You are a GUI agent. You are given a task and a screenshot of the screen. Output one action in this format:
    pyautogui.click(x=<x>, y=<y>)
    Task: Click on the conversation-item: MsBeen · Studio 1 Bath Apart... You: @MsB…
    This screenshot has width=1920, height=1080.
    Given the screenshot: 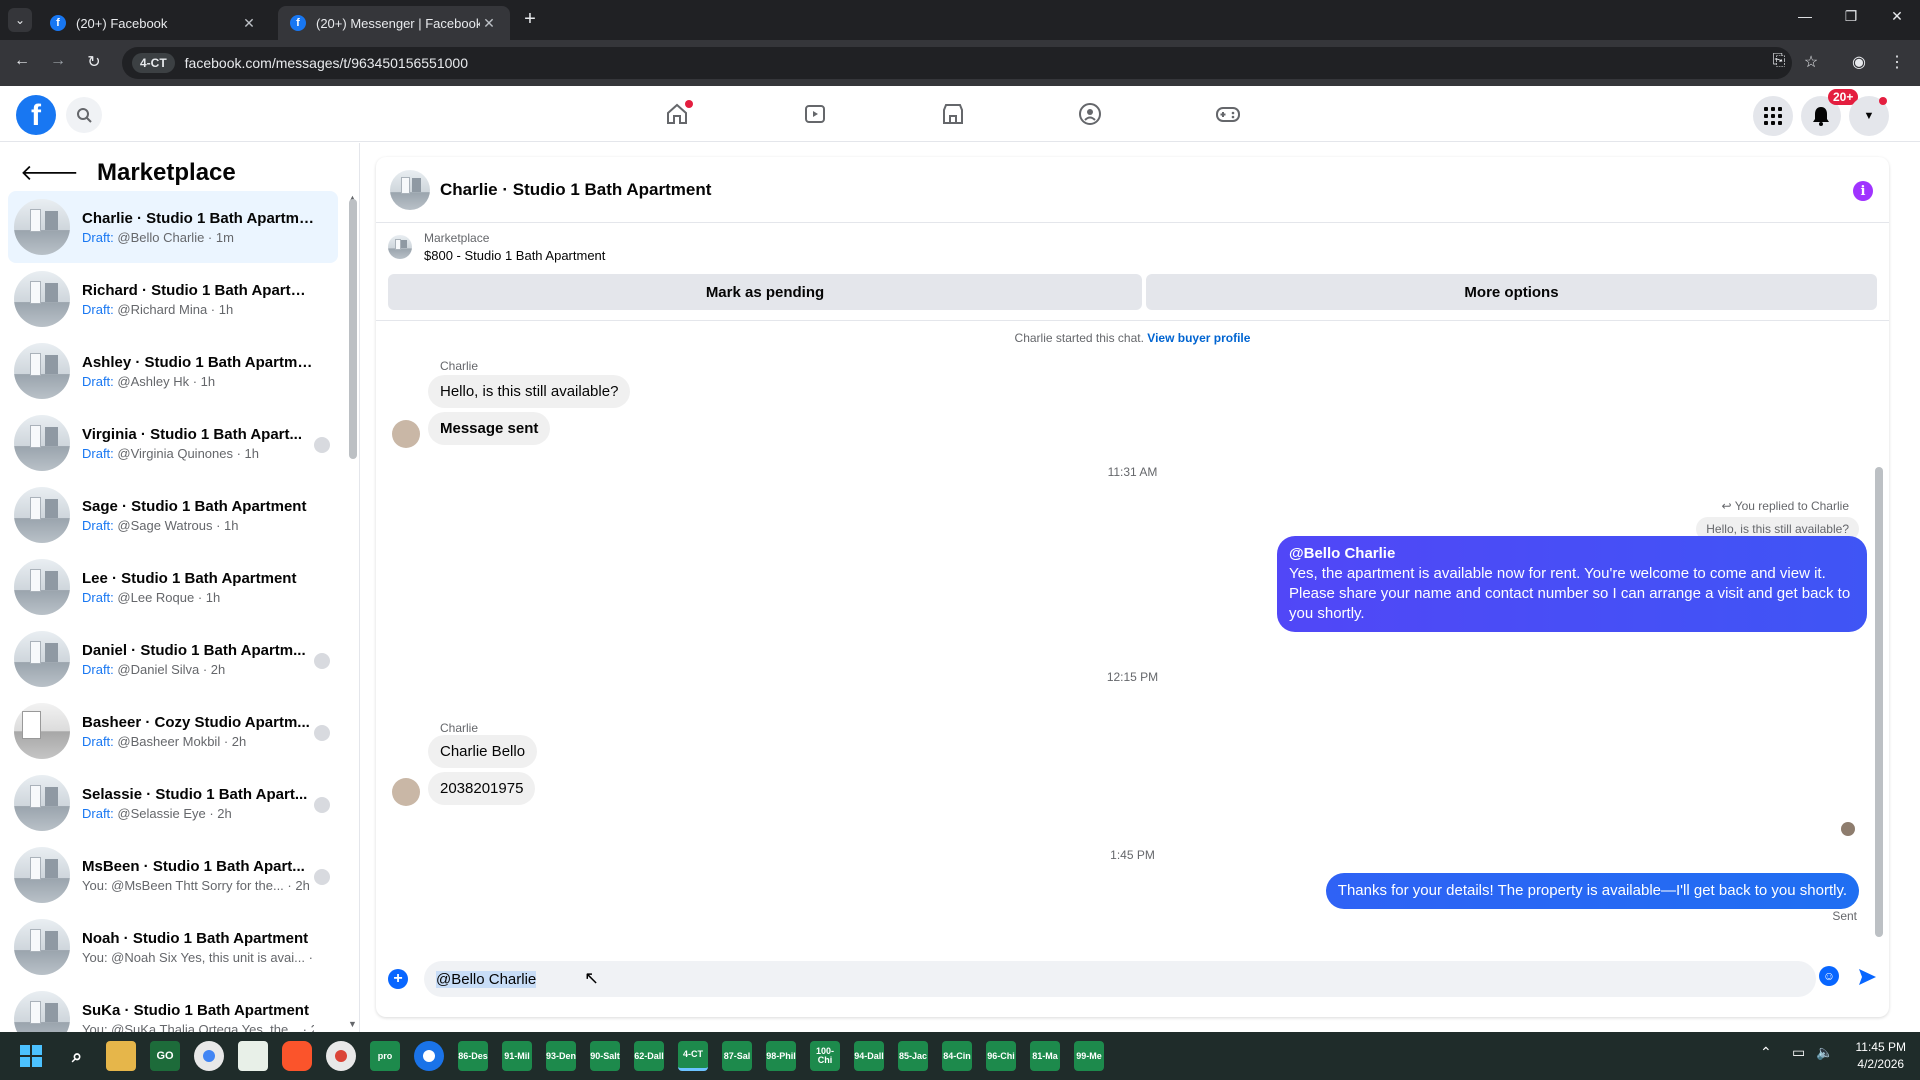 What is the action you would take?
    pyautogui.click(x=173, y=875)
    